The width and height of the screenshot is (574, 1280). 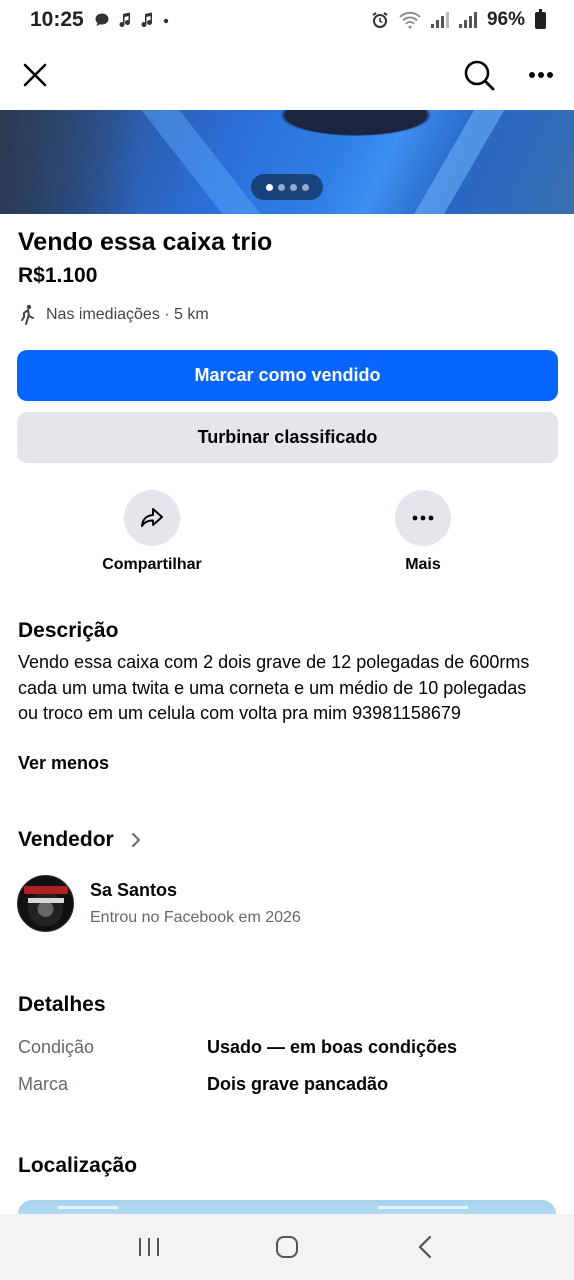 What do you see at coordinates (165, 21) in the screenshot?
I see `dot-icon` at bounding box center [165, 21].